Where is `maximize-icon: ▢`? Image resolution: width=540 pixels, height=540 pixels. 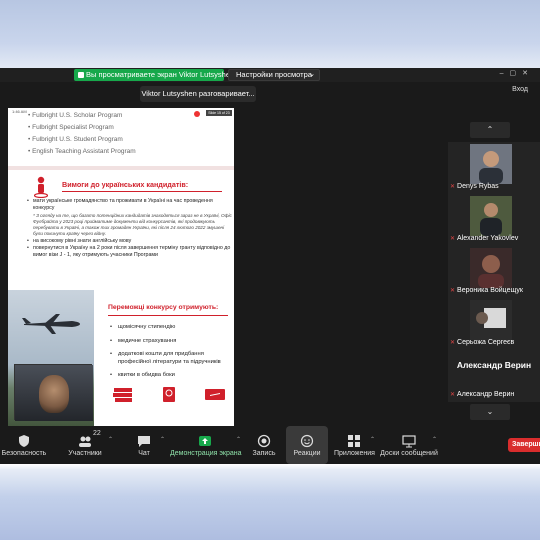
maximize-icon: ▢ is located at coordinates (516, 73).